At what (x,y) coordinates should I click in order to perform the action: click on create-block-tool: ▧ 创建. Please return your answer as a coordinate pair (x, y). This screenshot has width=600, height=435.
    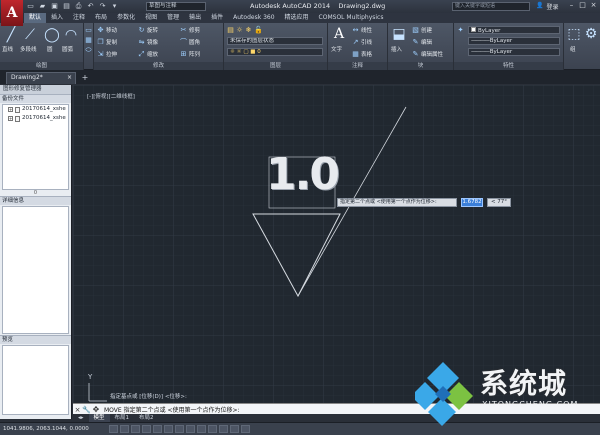
    Looking at the image, I should click on (422, 30).